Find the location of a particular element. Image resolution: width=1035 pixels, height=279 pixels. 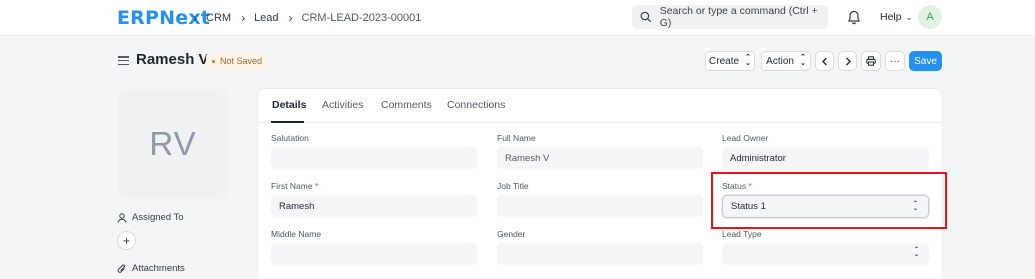

attachments-section: Attachments is located at coordinates (151, 268).